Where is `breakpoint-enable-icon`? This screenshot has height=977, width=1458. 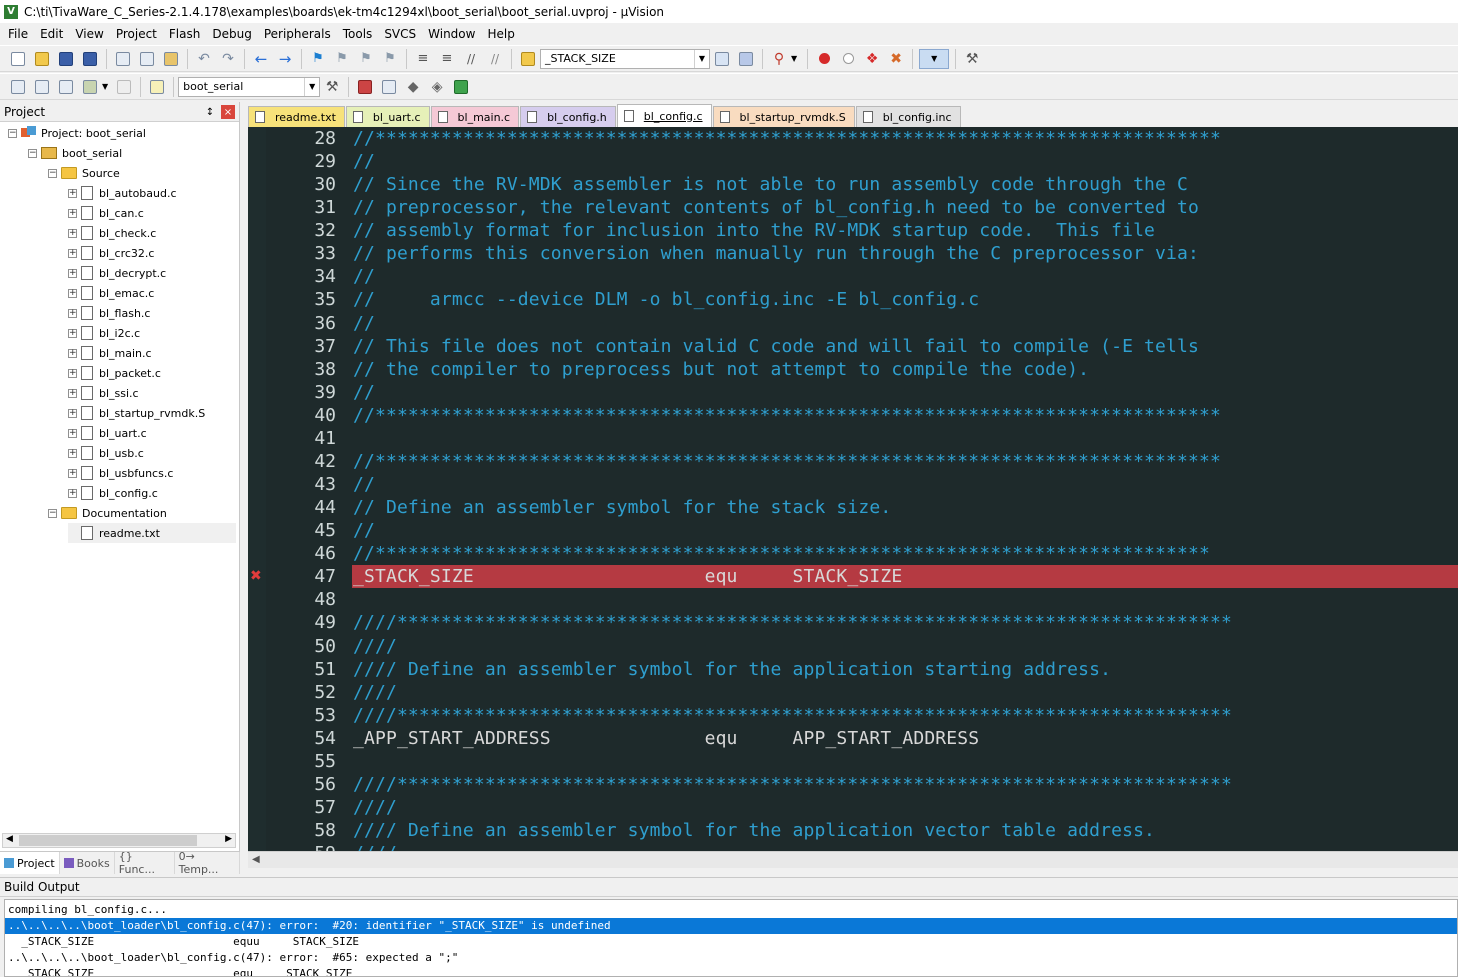
breakpoint-enable-icon is located at coordinates (848, 59).